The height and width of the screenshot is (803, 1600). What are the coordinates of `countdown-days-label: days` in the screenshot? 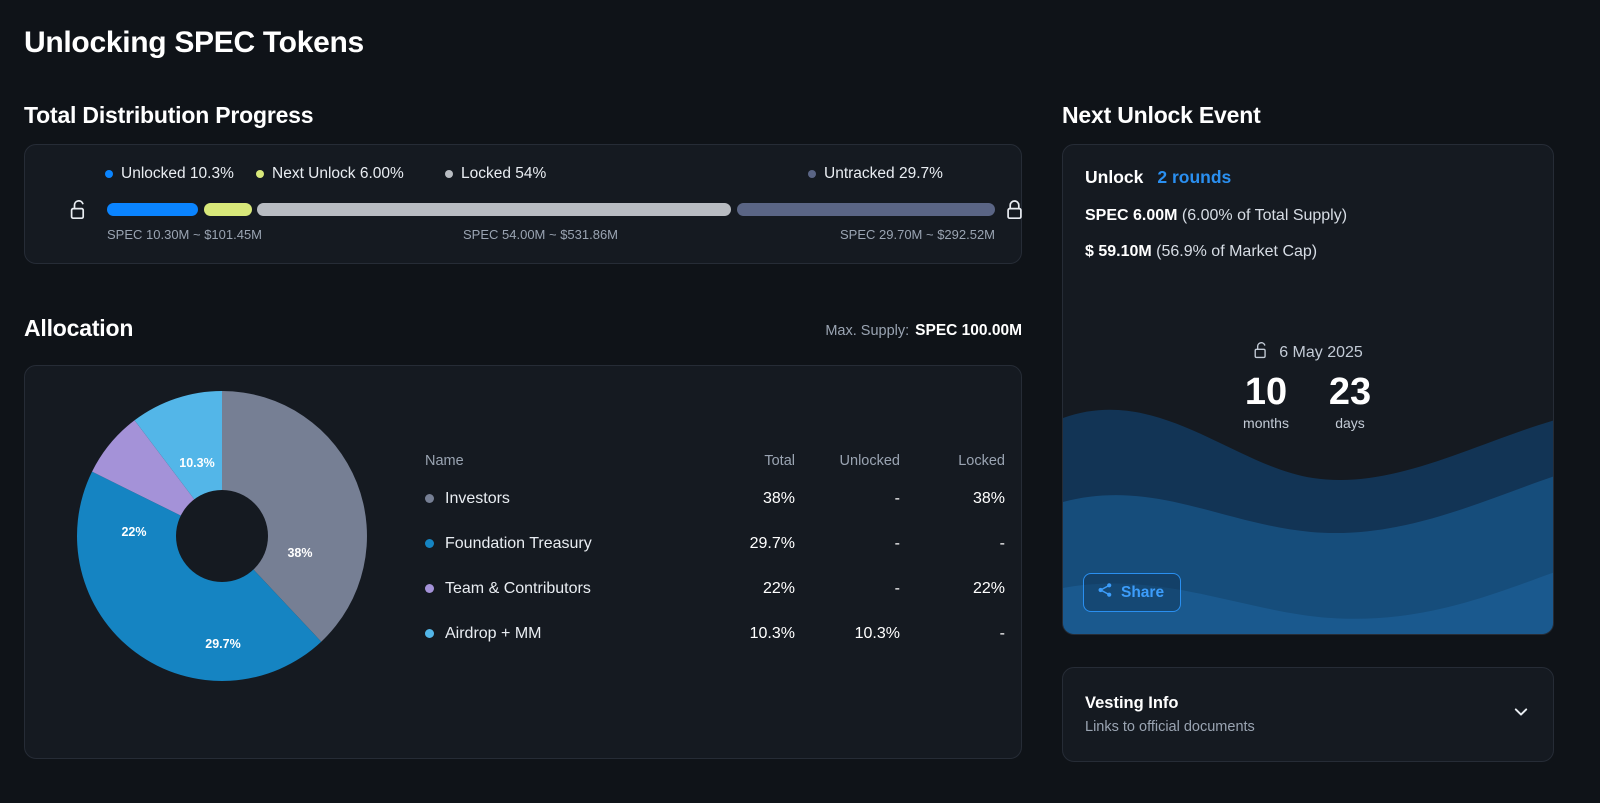 It's located at (1350, 422).